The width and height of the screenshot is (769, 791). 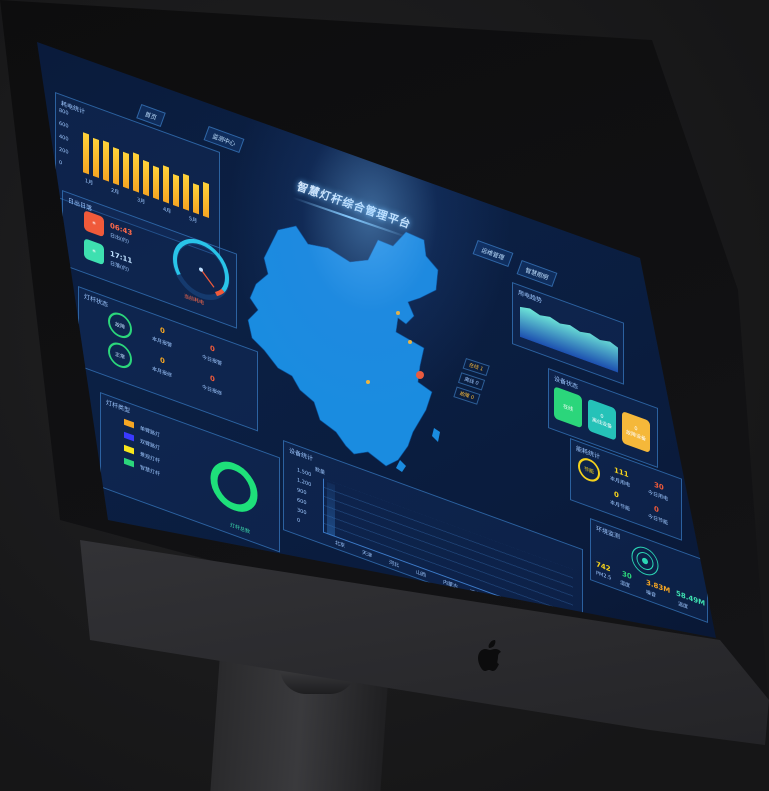 I want to click on stat-value-3: 0, so click(x=616, y=495).